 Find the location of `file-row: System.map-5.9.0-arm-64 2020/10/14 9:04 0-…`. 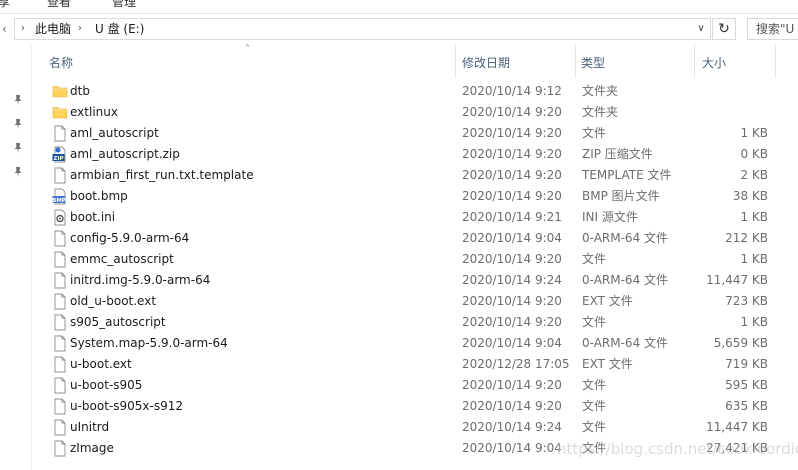

file-row: System.map-5.9.0-arm-64 2020/10/14 9:04 0-… is located at coordinates (399, 343).